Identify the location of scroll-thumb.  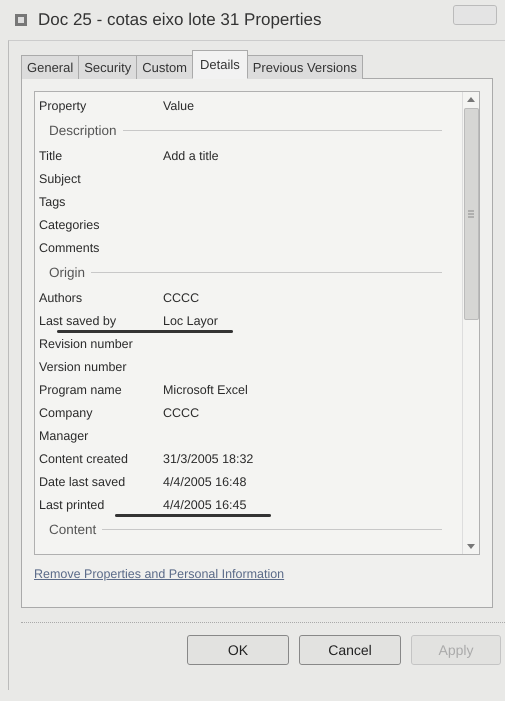
(471, 214).